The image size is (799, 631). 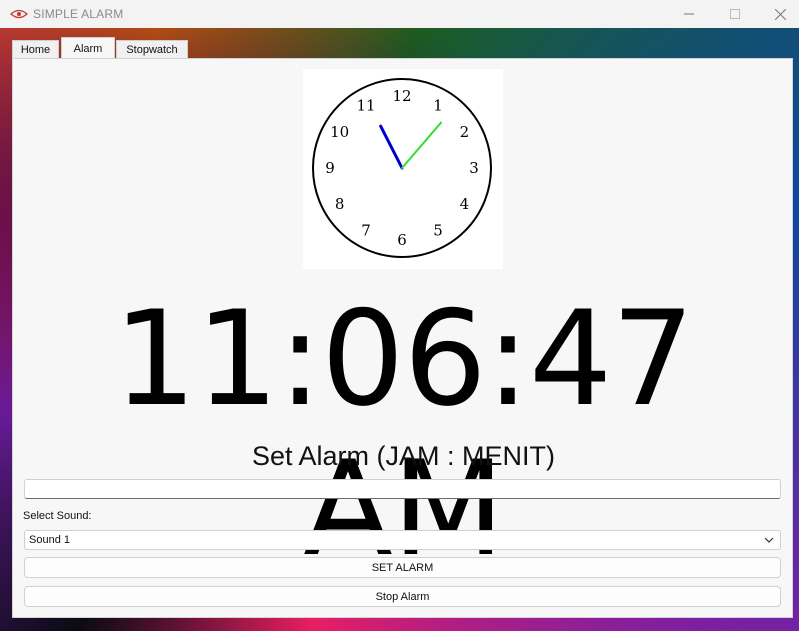 What do you see at coordinates (399, 14) in the screenshot?
I see `window-titlebar: SIMPLE ALARM` at bounding box center [399, 14].